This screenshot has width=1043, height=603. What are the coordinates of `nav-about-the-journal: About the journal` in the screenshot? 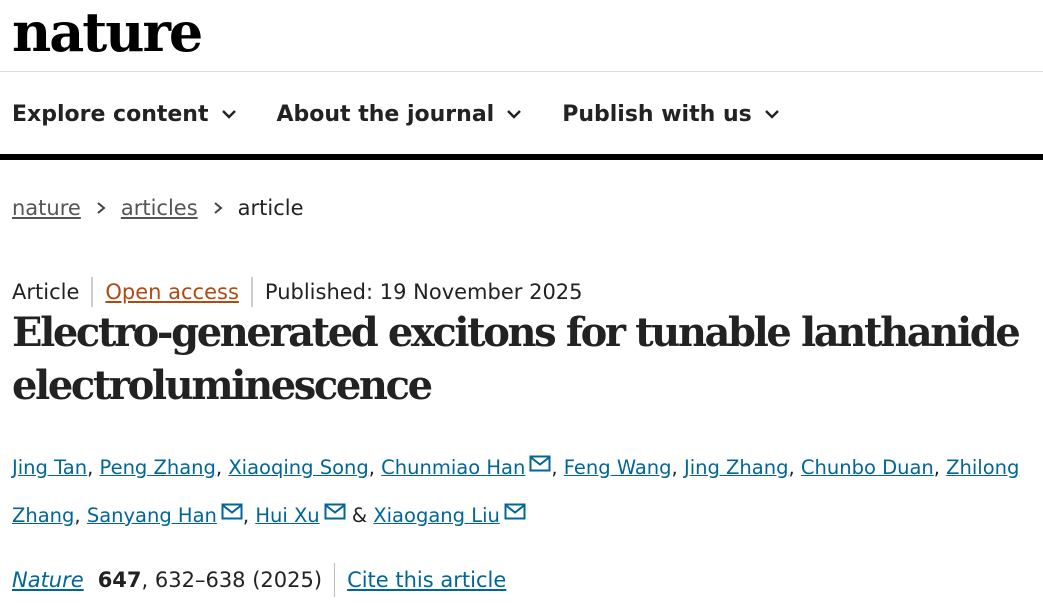 It's located at (400, 114).